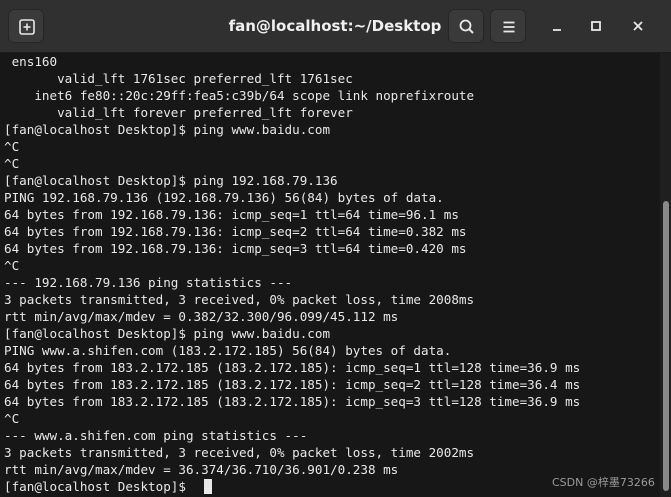 This screenshot has height=497, width=671. What do you see at coordinates (208, 486) in the screenshot?
I see `text-cursor` at bounding box center [208, 486].